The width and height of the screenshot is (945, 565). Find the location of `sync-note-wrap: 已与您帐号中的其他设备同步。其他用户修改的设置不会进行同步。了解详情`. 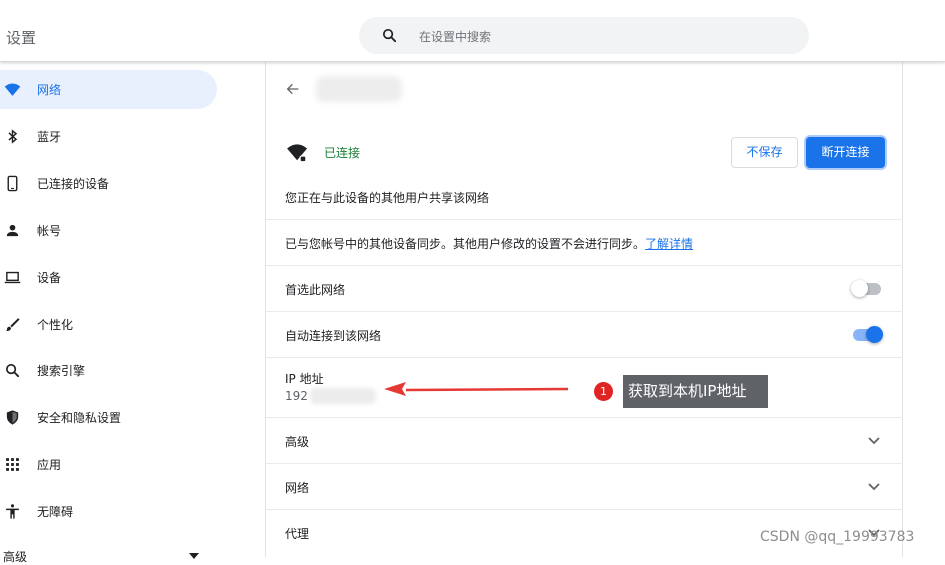

sync-note-wrap: 已与您帐号中的其他设备同步。其他用户修改的设置不会进行同步。了解详情 is located at coordinates (489, 243).